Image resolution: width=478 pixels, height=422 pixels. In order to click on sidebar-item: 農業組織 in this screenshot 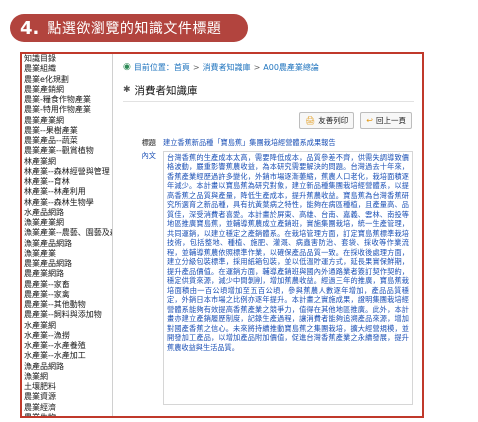, I will do `click(67, 69)`.